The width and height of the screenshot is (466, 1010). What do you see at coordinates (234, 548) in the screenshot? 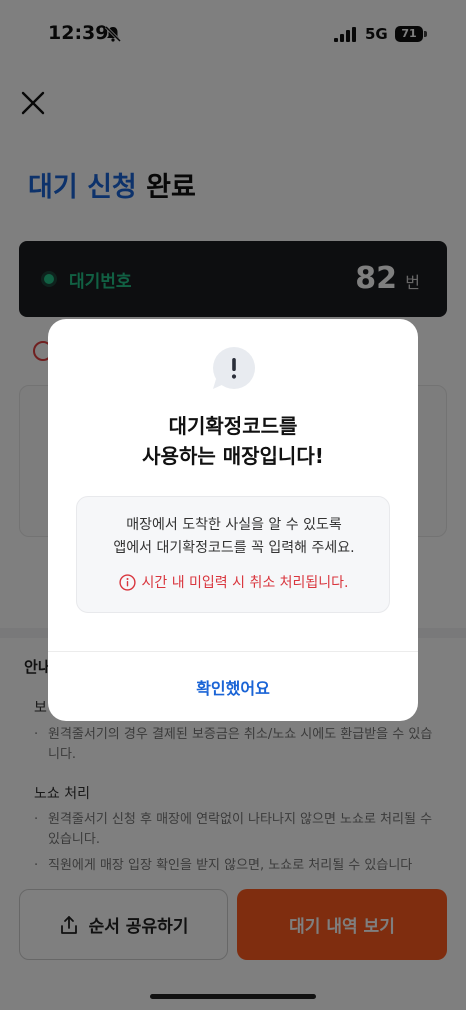
I see `notice-line-2: 앱에서 대기확정코드를 꼭 입력해 주세요.` at bounding box center [234, 548].